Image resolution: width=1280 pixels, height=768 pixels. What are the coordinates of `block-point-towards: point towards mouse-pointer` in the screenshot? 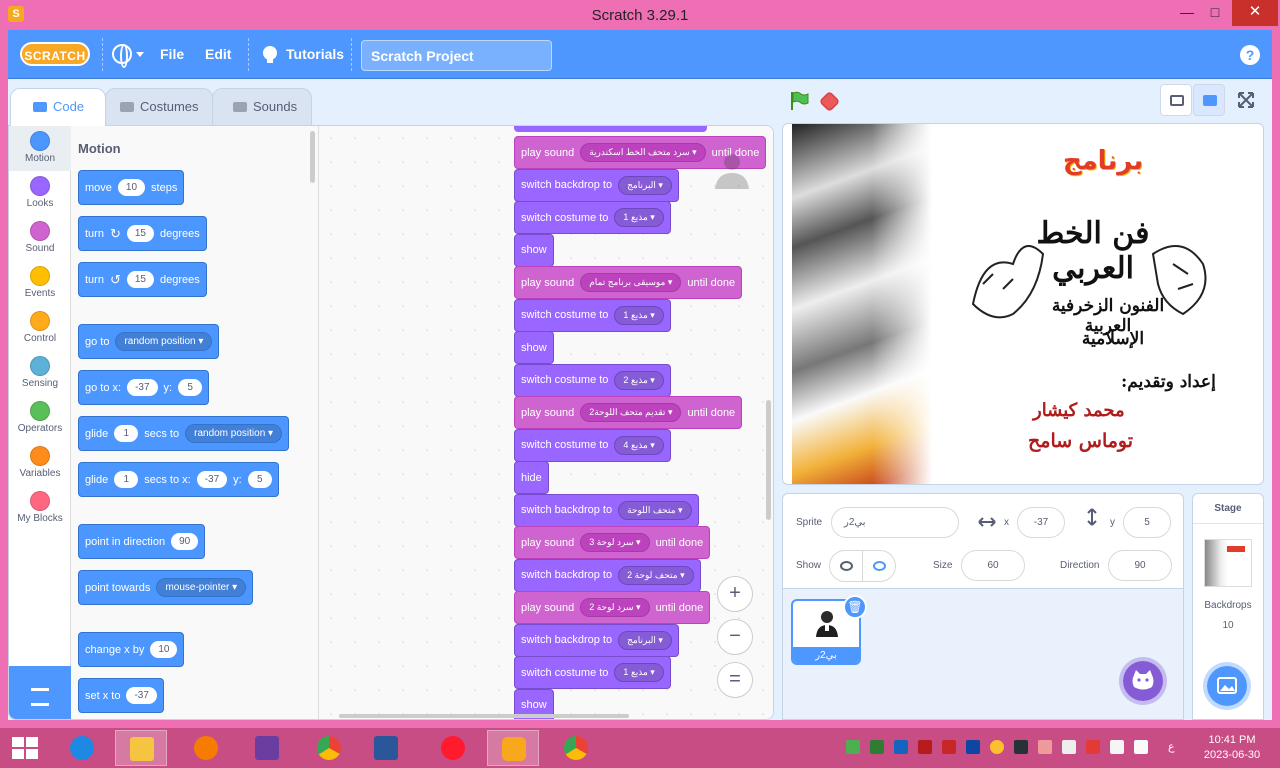 It's located at (166, 587).